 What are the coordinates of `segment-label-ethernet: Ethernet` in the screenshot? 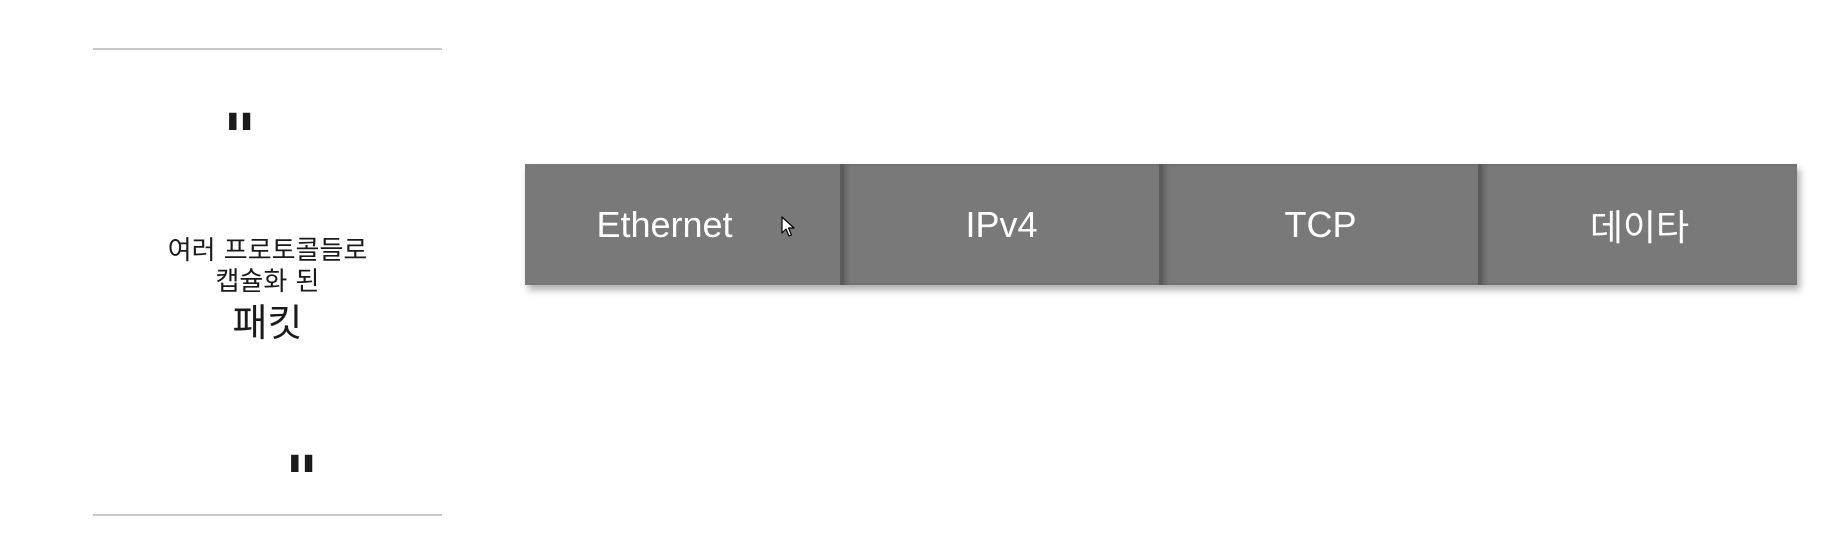 It's located at (664, 224).